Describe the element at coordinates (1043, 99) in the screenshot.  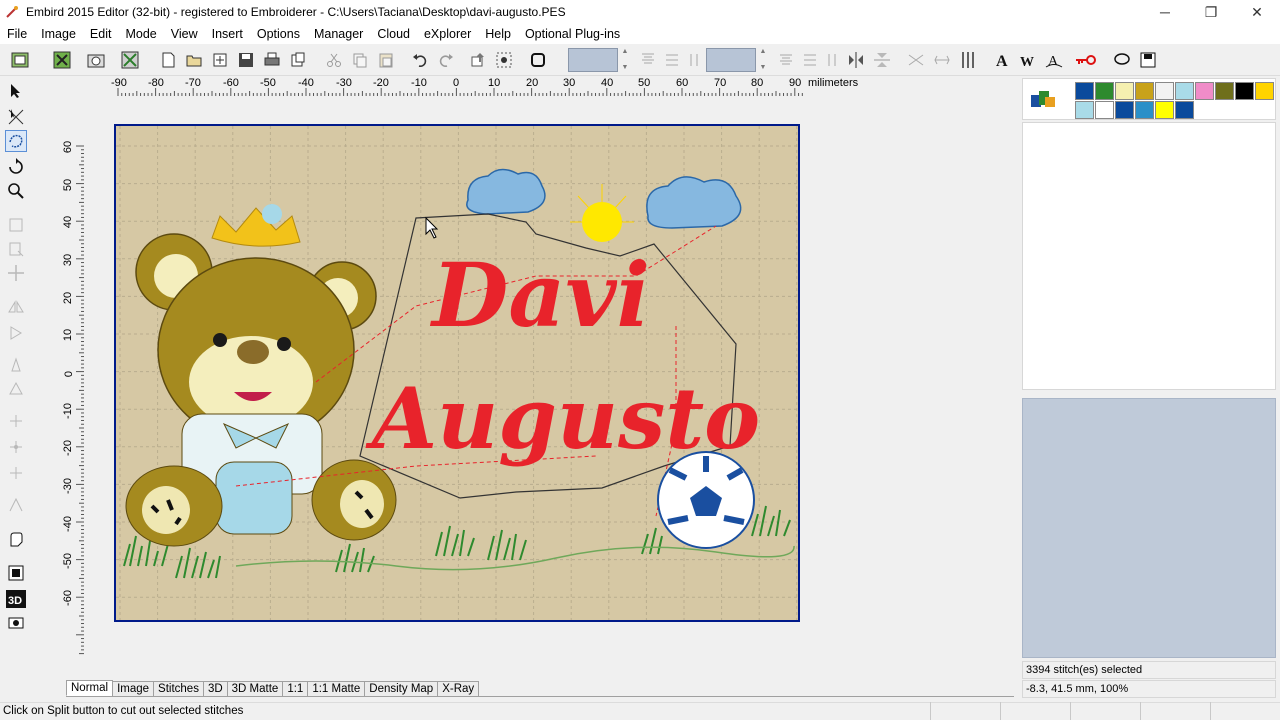
I see `thread-colors-icon` at that location.